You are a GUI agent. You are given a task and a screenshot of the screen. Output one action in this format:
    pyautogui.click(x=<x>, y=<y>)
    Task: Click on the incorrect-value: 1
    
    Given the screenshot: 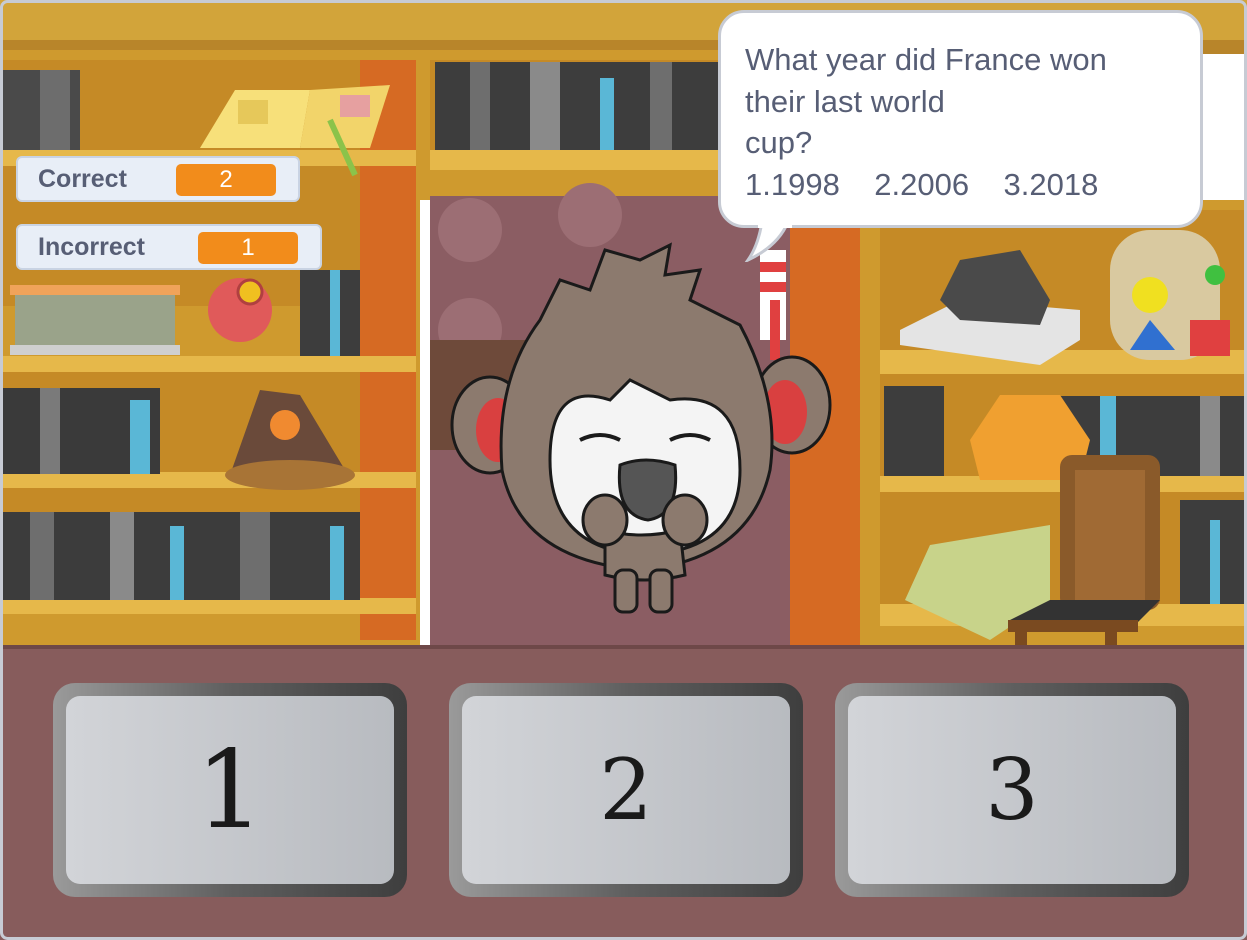 What is the action you would take?
    pyautogui.click(x=248, y=248)
    